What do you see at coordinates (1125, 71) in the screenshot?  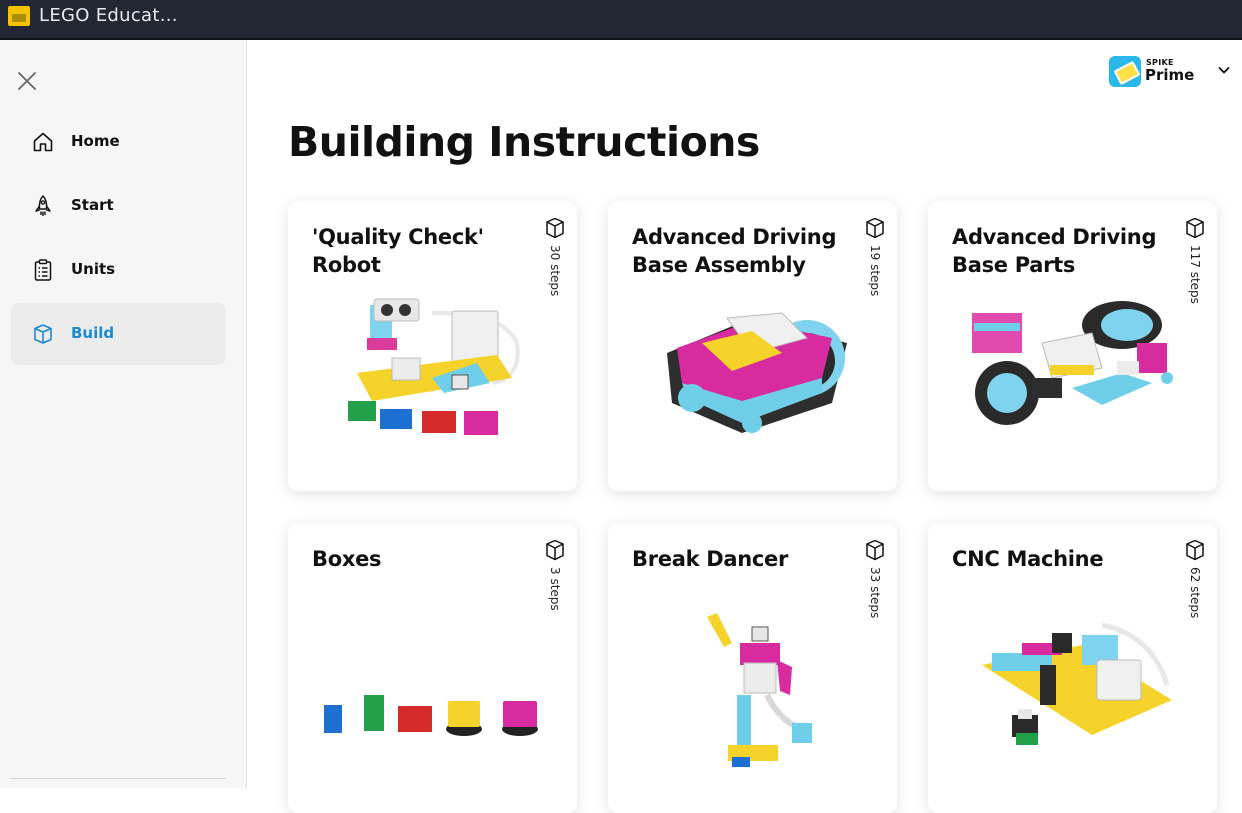 I see `spike-prime-icon` at bounding box center [1125, 71].